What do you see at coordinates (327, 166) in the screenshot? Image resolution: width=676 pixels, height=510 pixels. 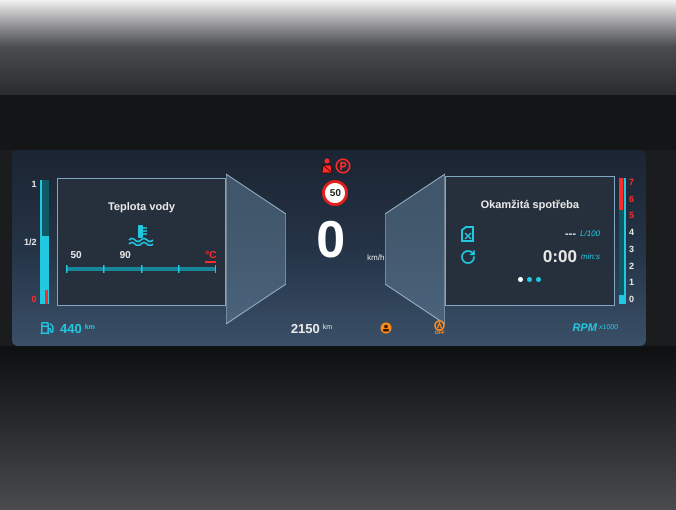 I see `seatbelt-warning-icon` at bounding box center [327, 166].